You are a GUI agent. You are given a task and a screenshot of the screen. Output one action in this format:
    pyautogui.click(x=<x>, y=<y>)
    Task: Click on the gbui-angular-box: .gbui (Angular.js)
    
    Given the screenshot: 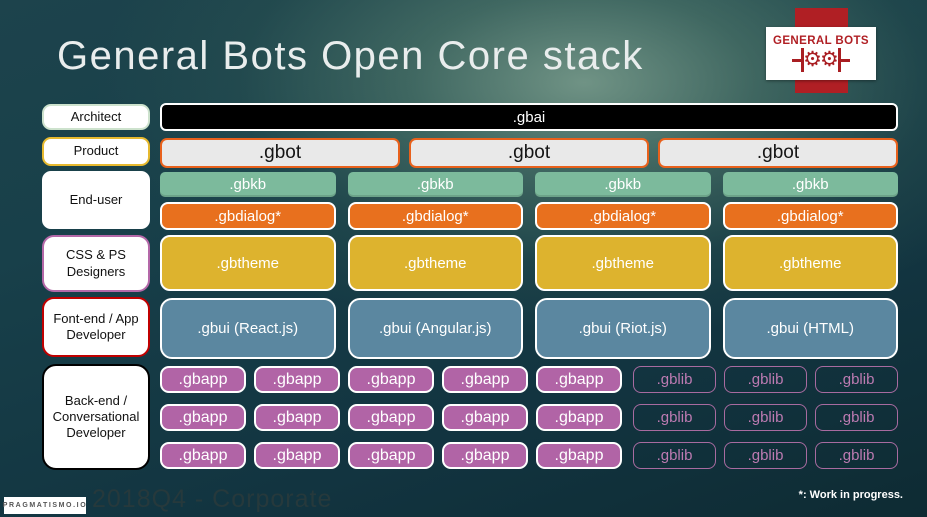 What is the action you would take?
    pyautogui.click(x=435, y=328)
    